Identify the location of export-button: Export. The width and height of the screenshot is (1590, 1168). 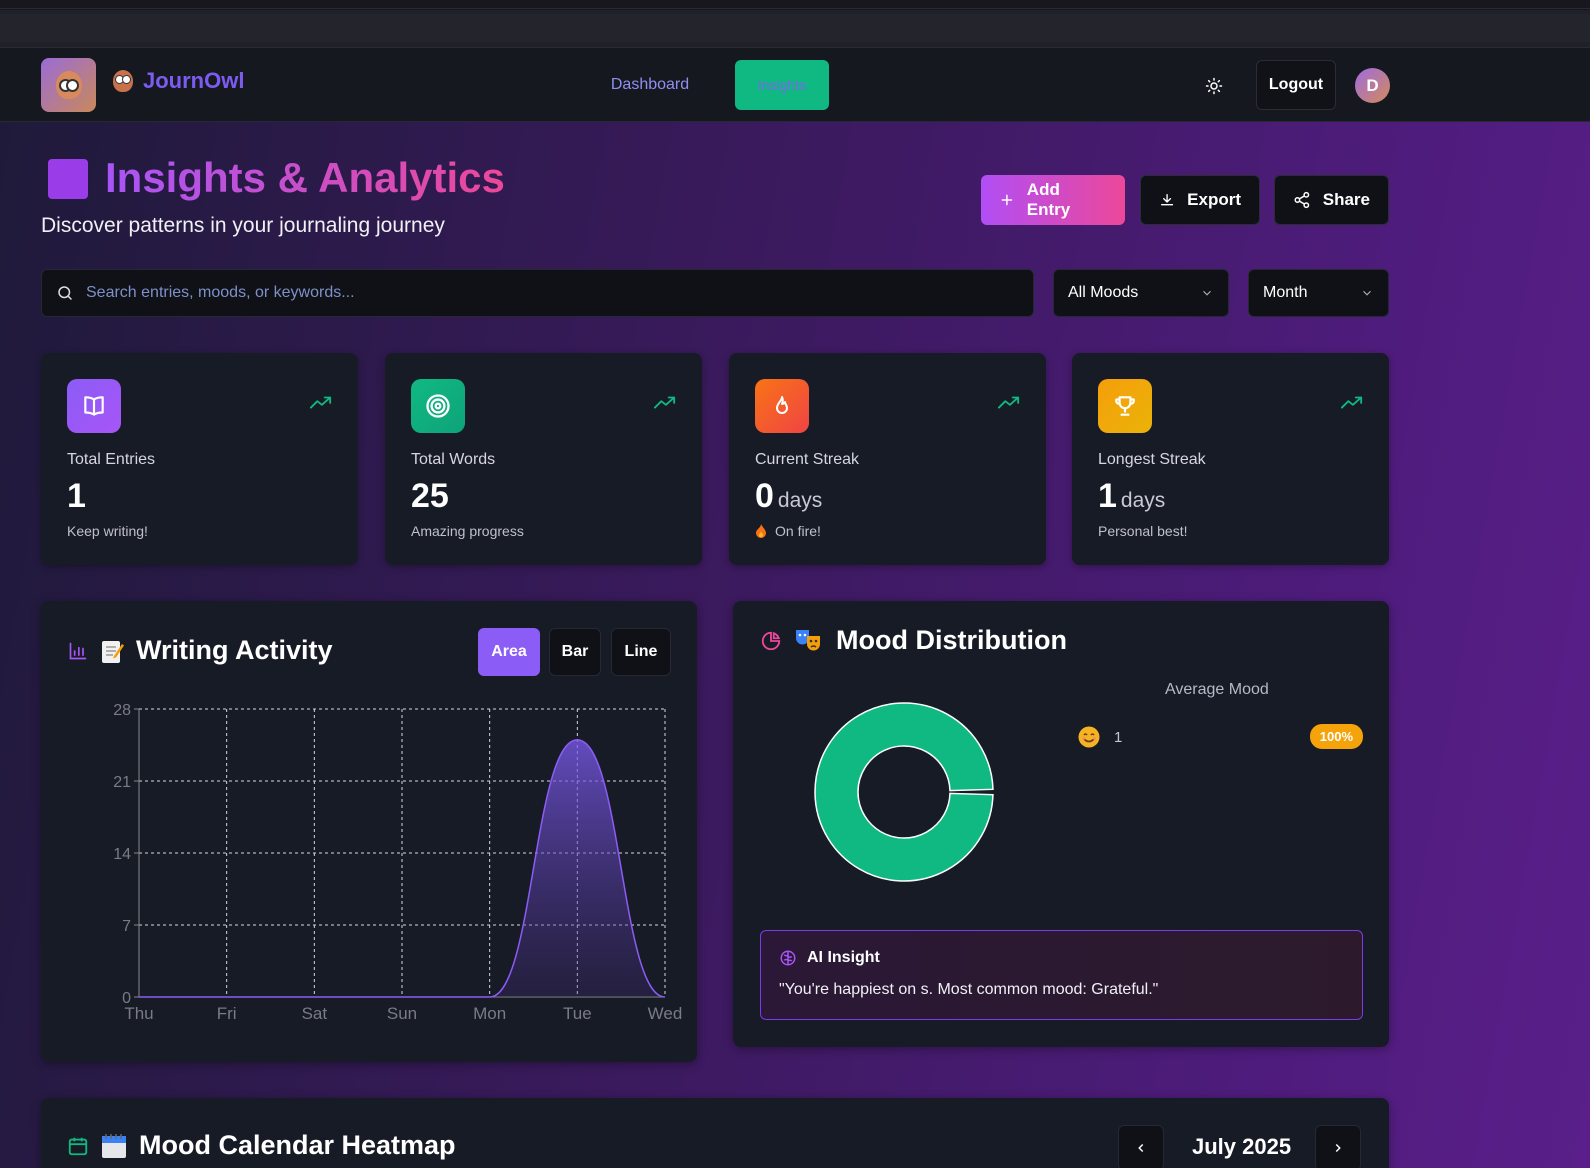
(1200, 200).